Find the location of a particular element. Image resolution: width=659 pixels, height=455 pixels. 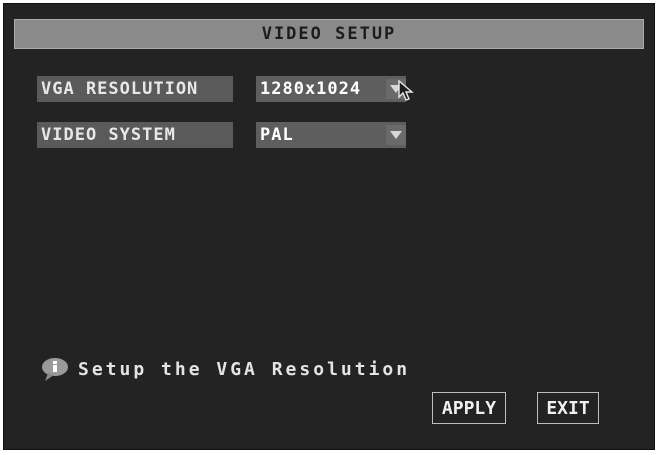

video-system-value: PAL is located at coordinates (277, 135).